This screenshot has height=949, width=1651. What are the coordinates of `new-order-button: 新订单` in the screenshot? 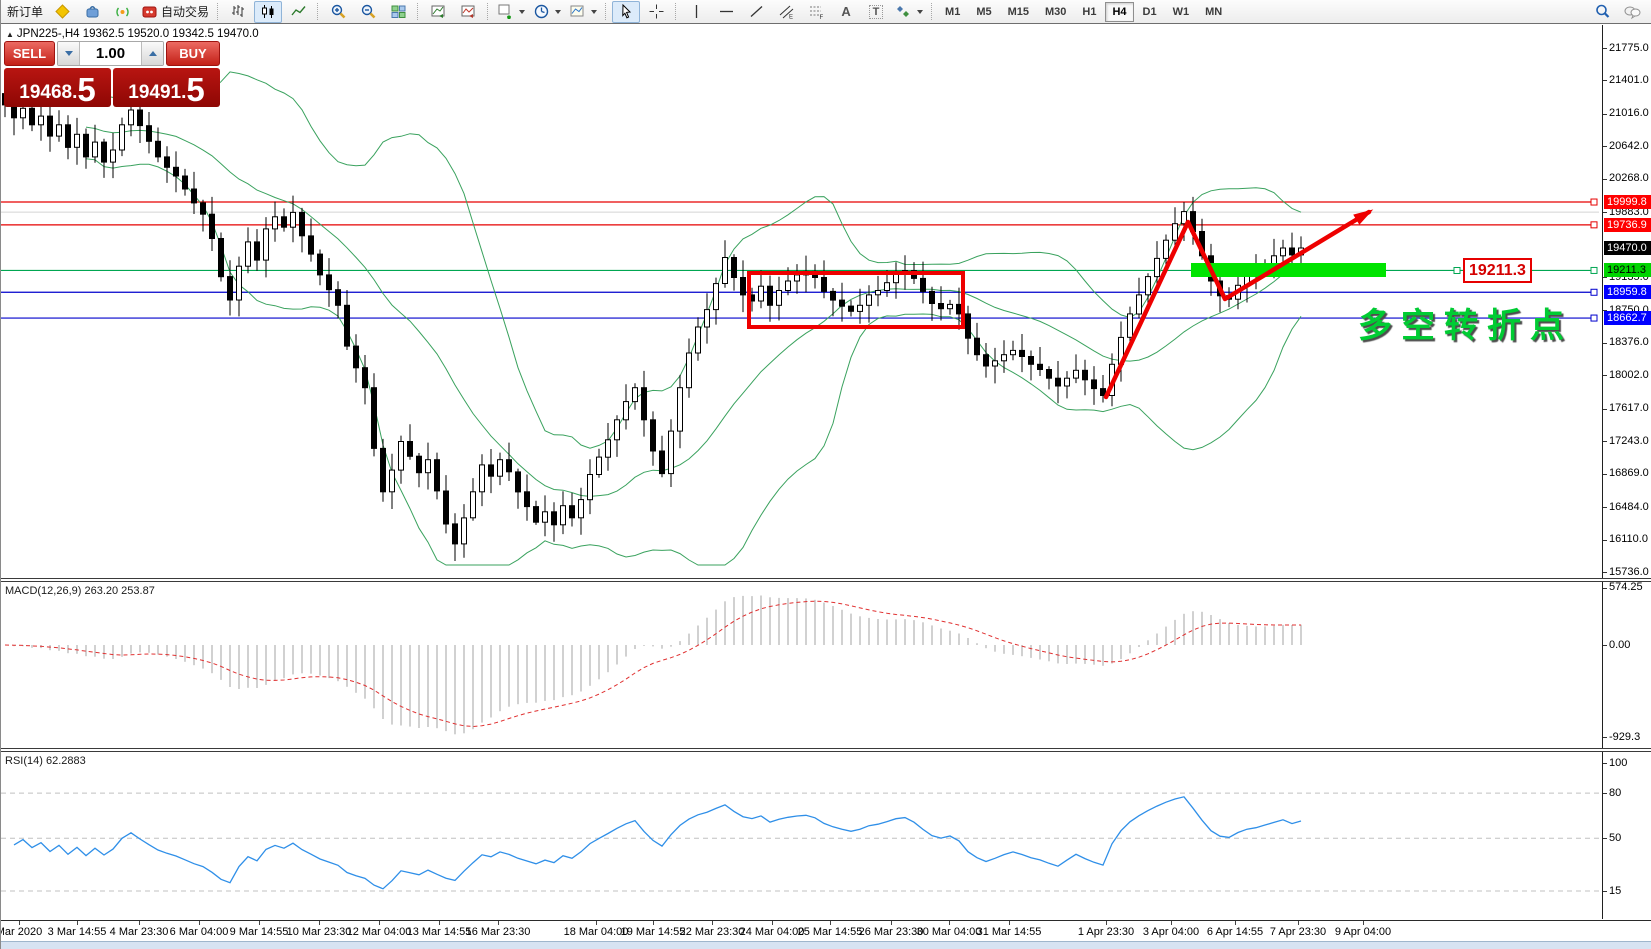 It's located at (25, 12).